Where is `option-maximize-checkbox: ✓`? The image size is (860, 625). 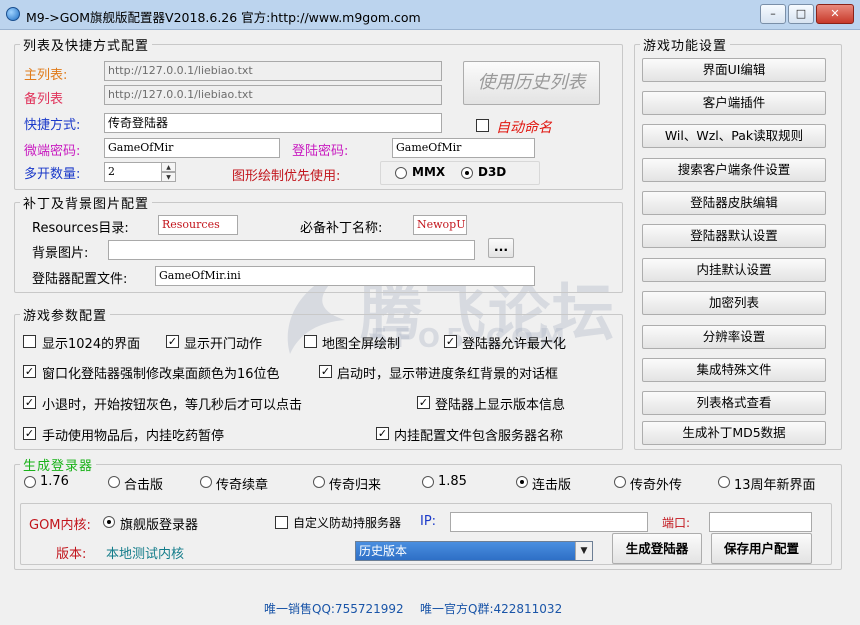
option-maximize-checkbox: ✓ is located at coordinates (450, 341).